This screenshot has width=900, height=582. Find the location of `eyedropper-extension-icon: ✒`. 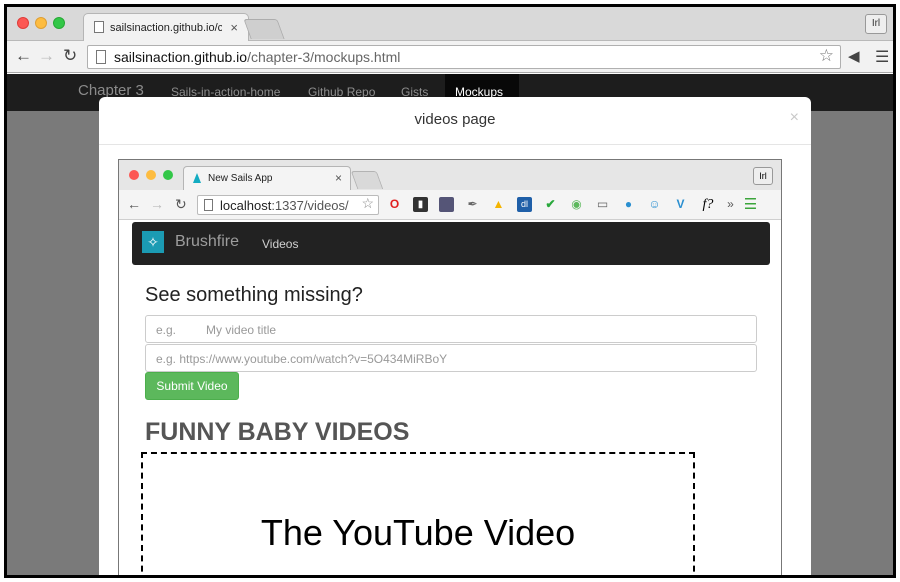

eyedropper-extension-icon: ✒ is located at coordinates (472, 204).